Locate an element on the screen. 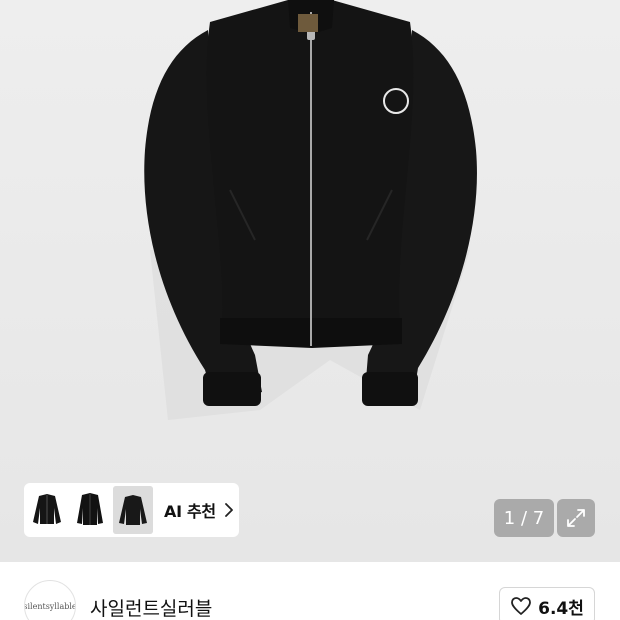 This screenshot has height=620, width=620. ai-recommend-label: AI 추천 is located at coordinates (190, 510).